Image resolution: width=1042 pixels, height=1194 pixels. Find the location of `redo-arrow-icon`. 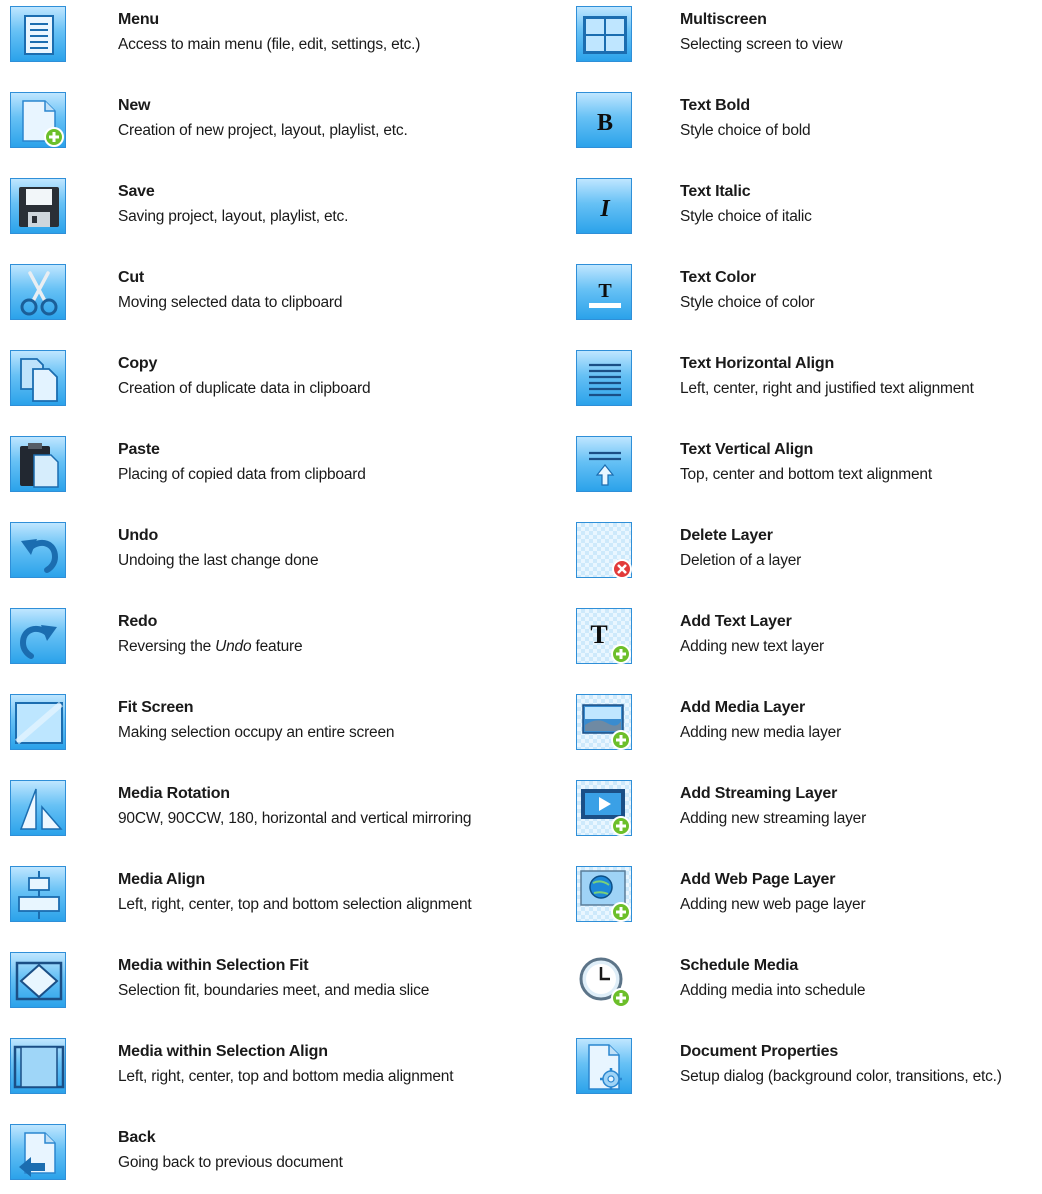

redo-arrow-icon is located at coordinates (38, 636).